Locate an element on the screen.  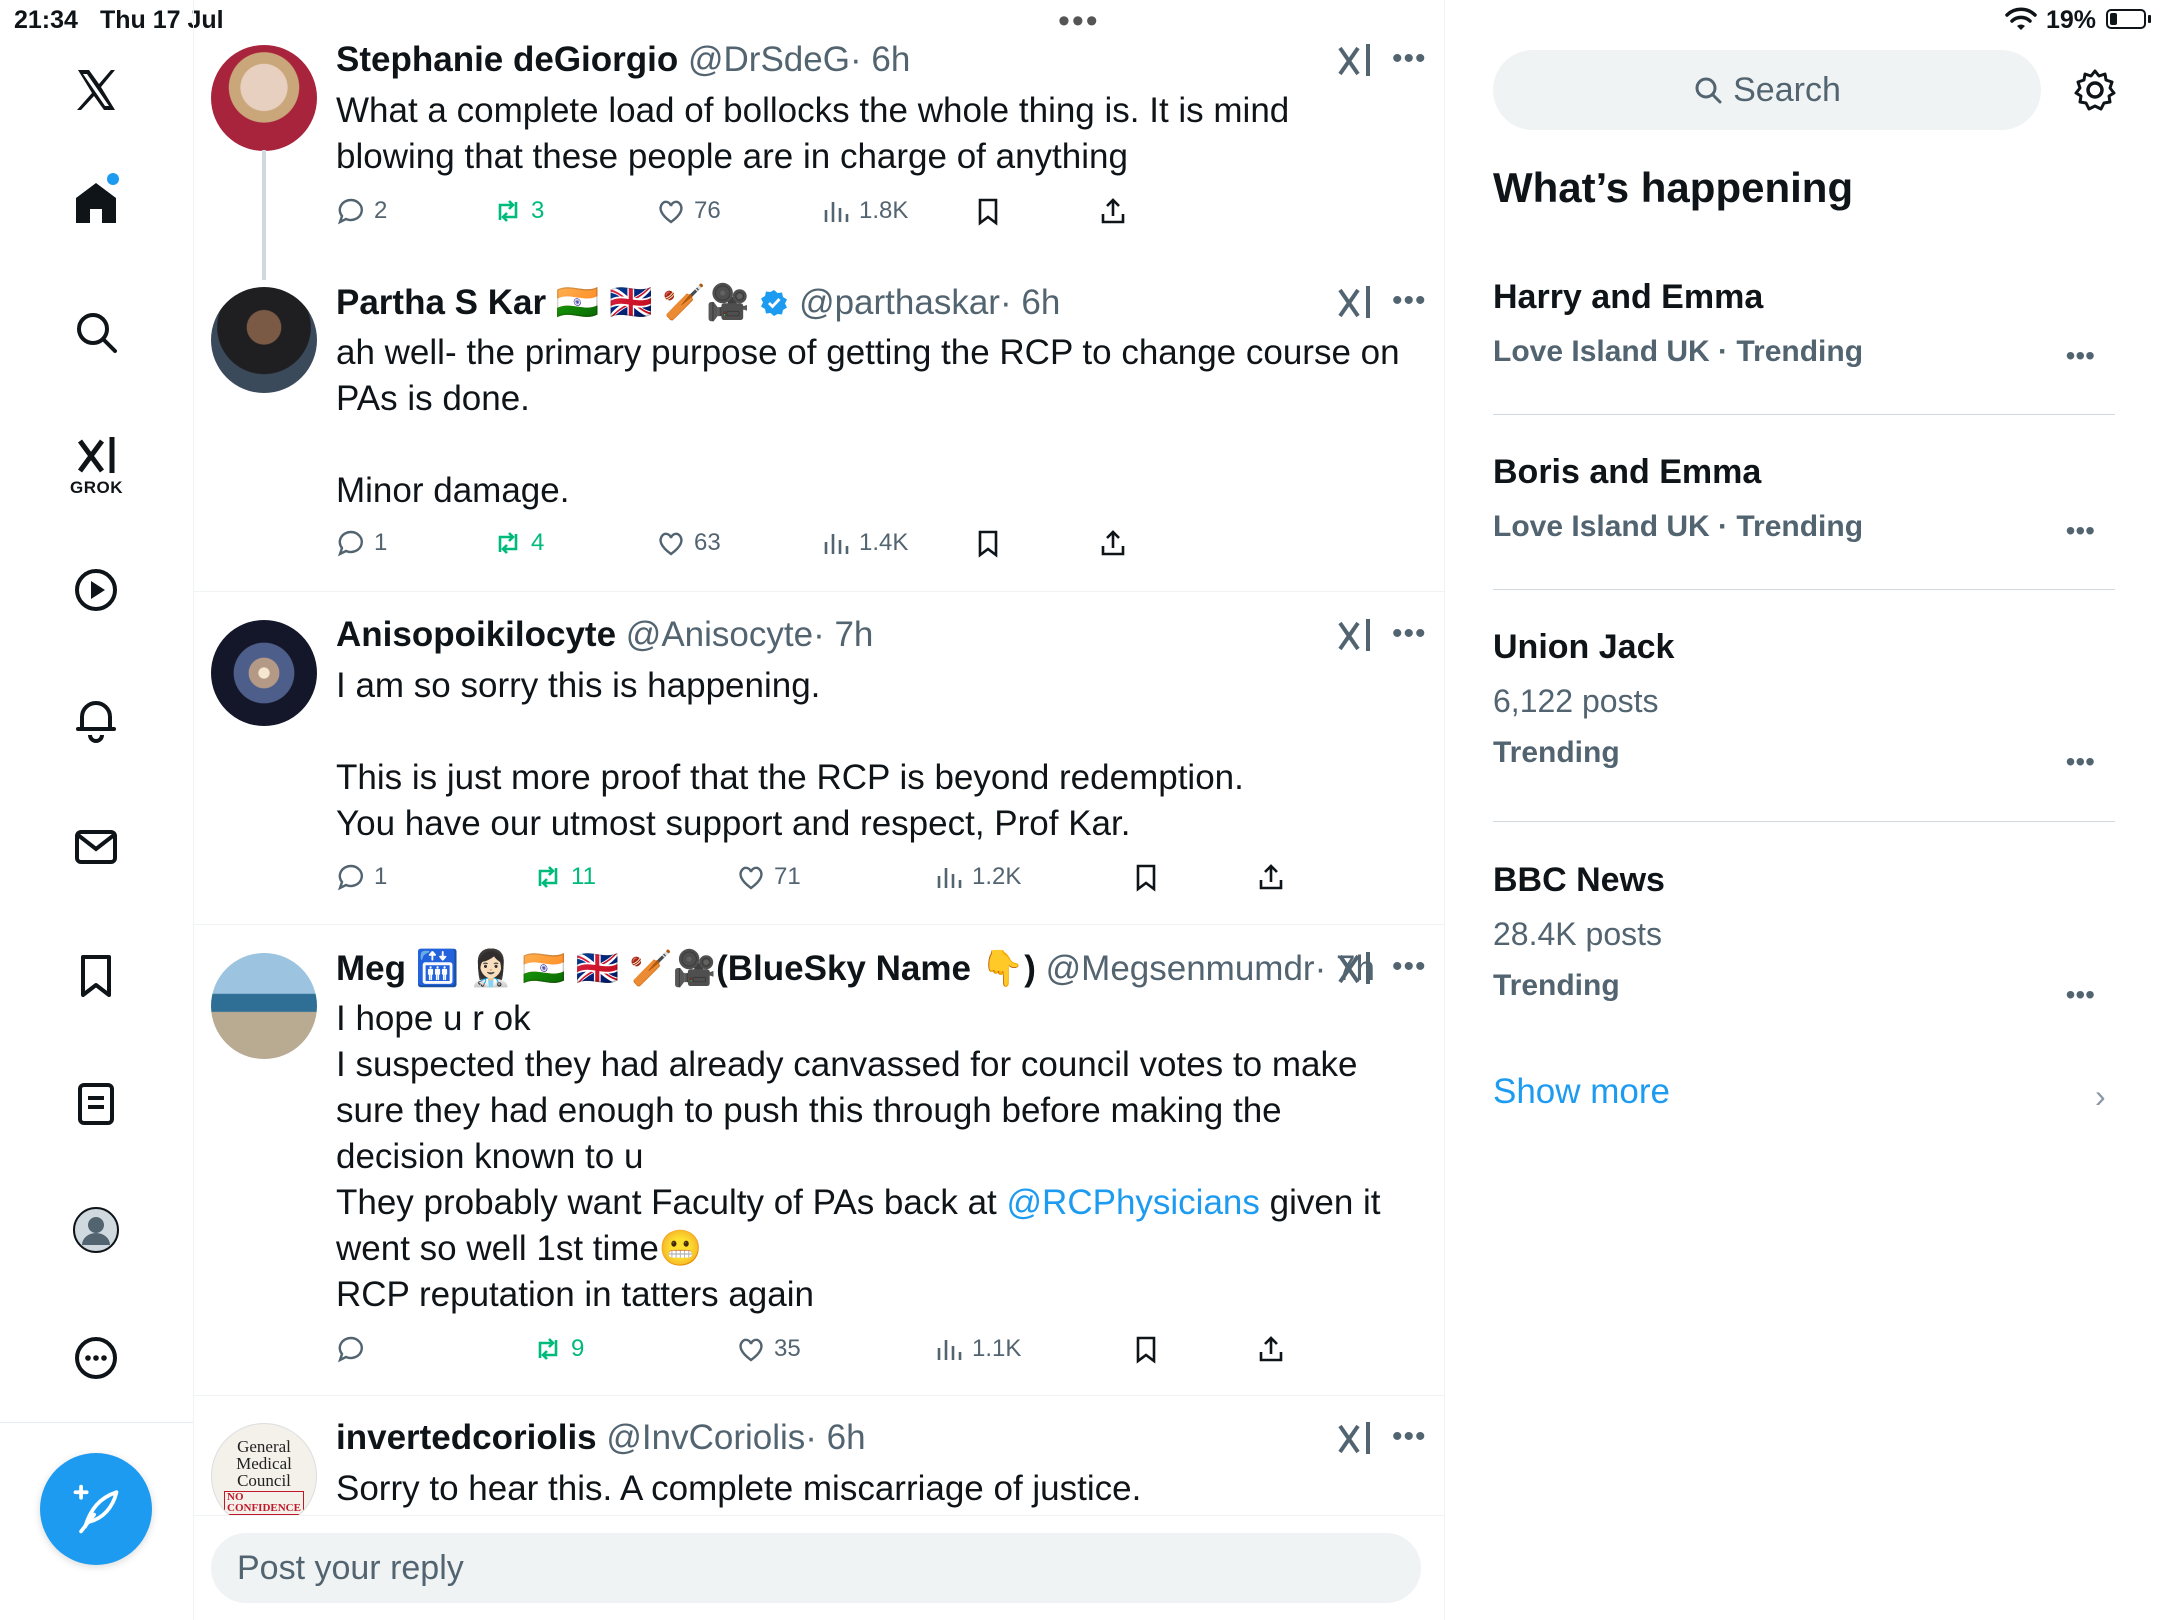
like-count: 76 is located at coordinates (707, 210).